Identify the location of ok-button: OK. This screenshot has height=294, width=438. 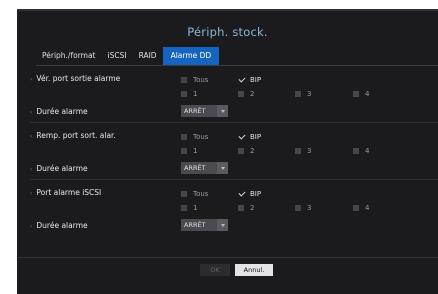
(215, 270).